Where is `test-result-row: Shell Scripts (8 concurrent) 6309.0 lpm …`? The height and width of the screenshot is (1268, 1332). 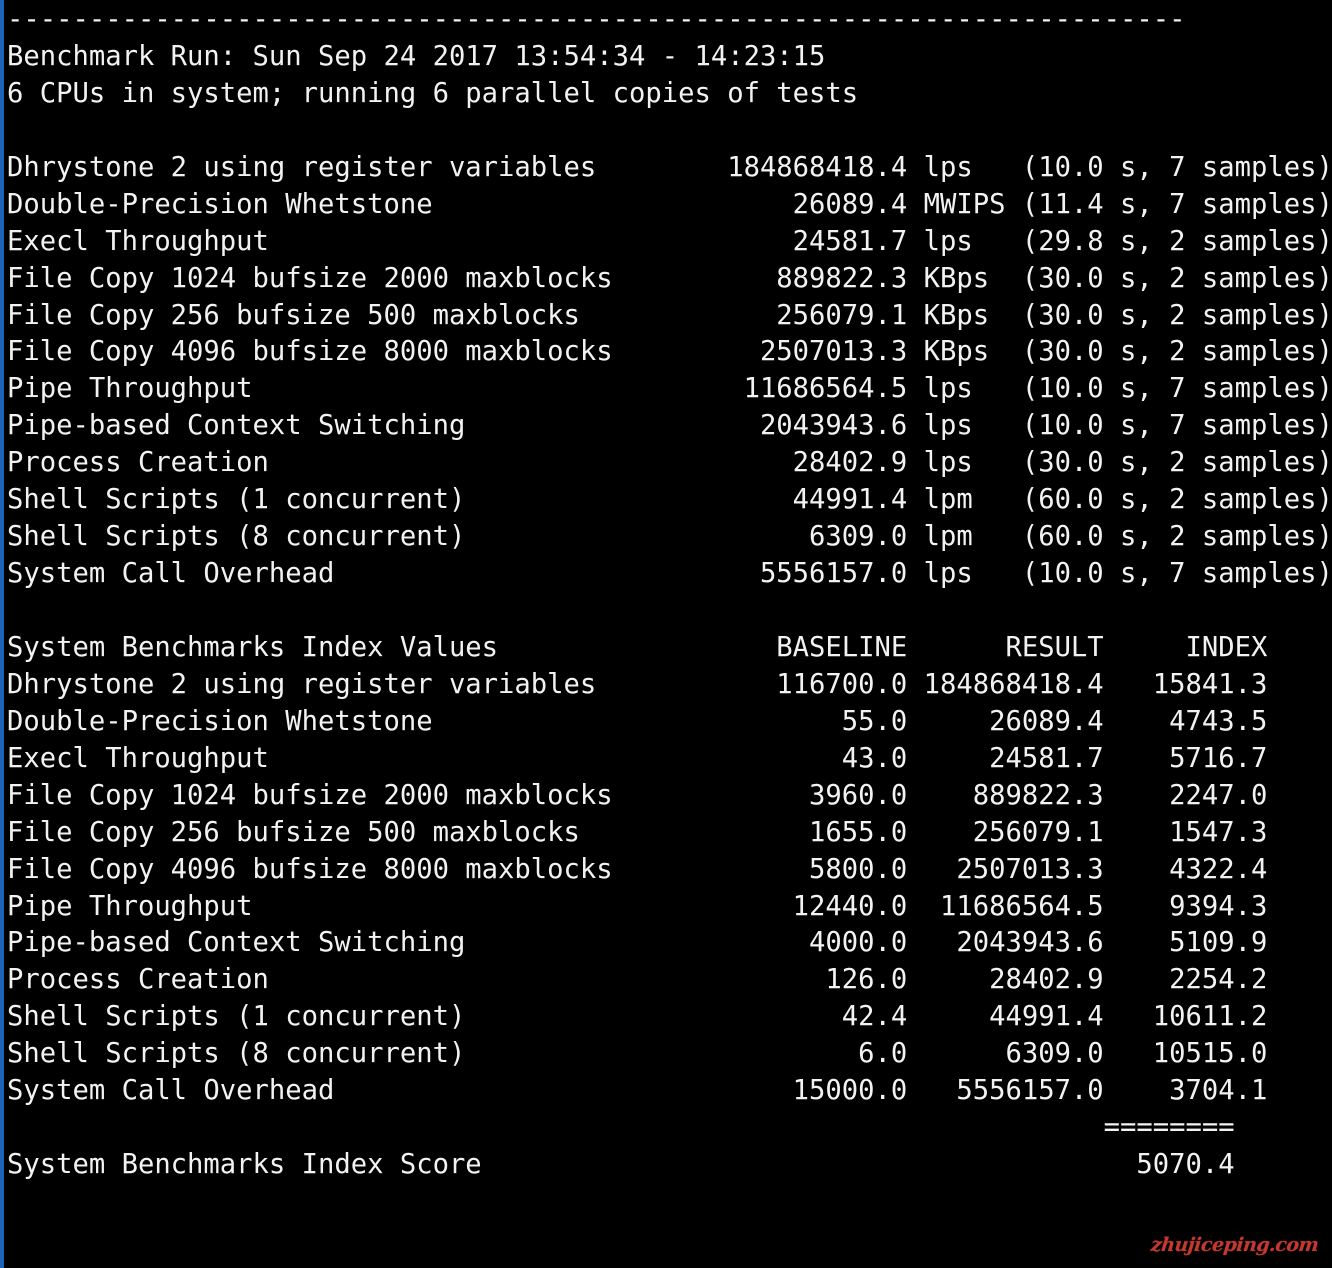
test-result-row: Shell Scripts (8 concurrent) 6309.0 lpm … is located at coordinates (669, 537).